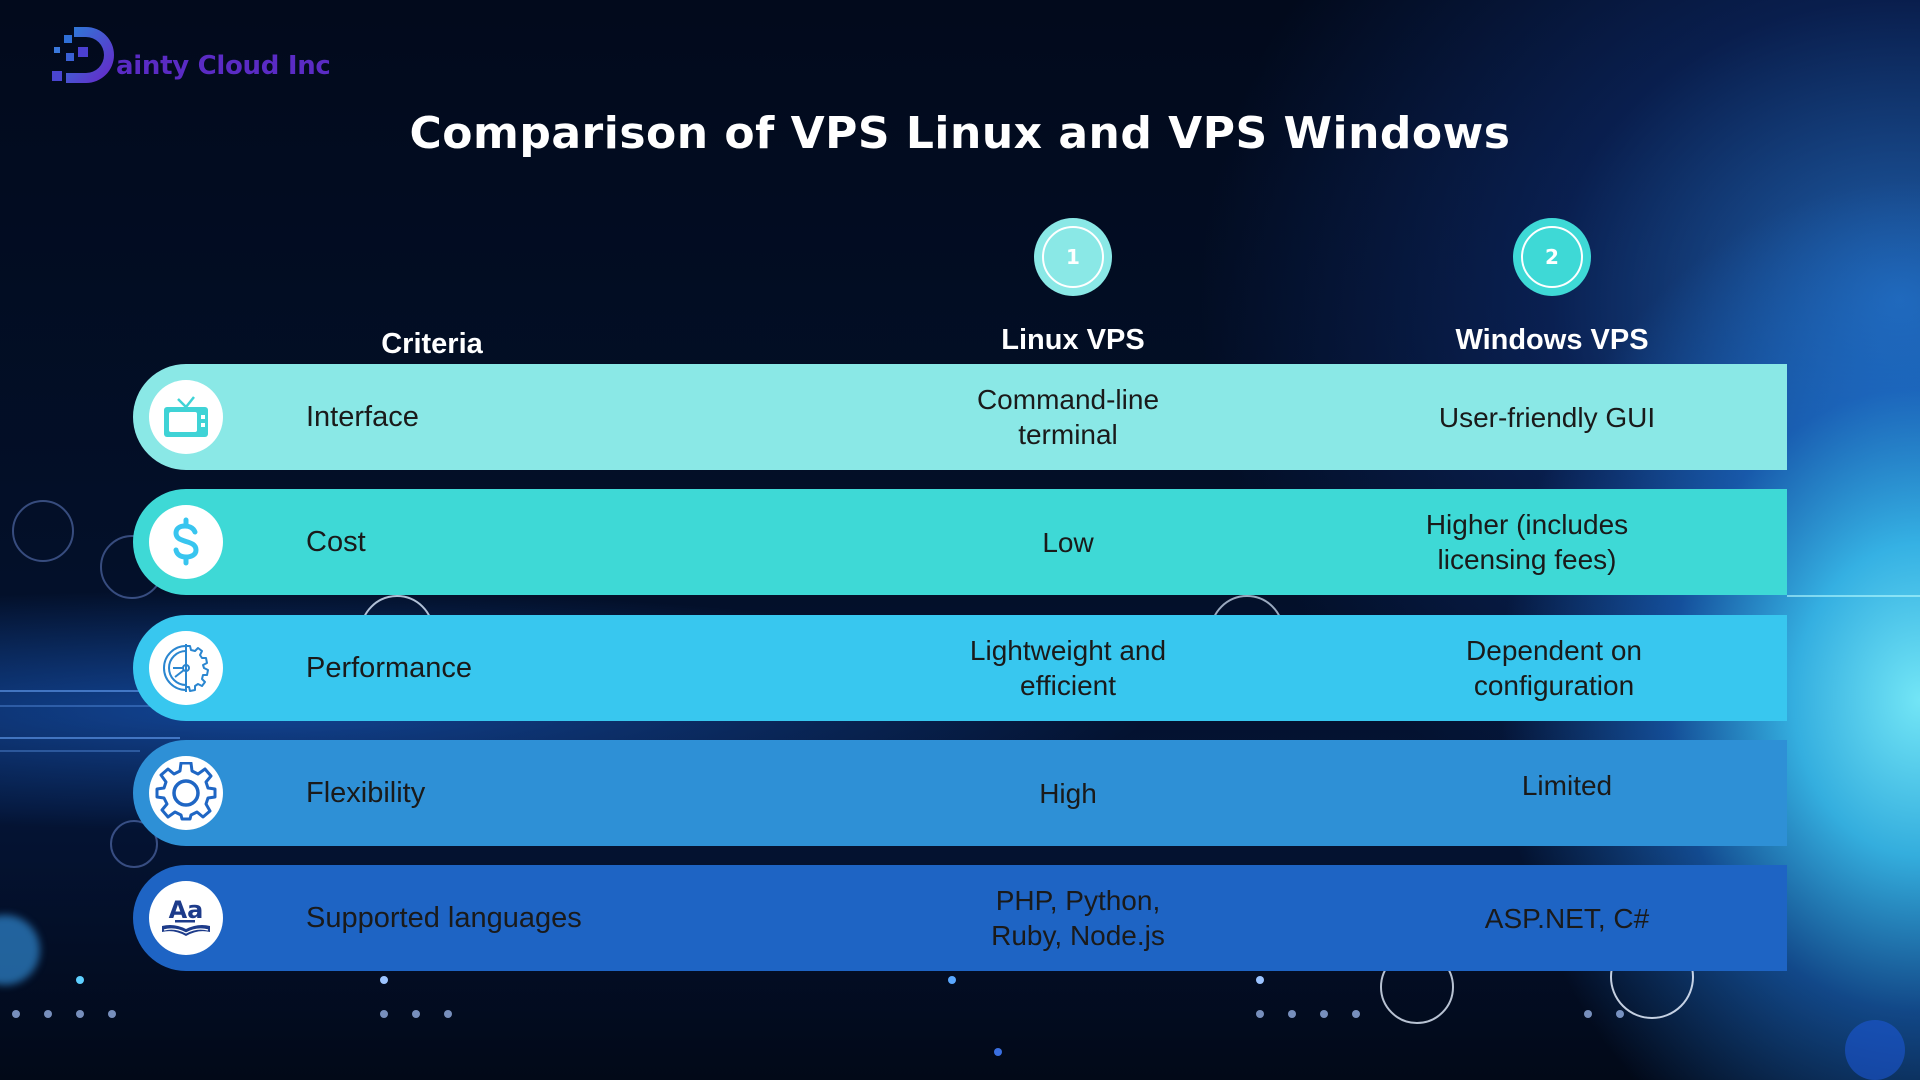 The height and width of the screenshot is (1080, 1920). I want to click on comparison-row-cost: Cost Low Higher (includes licensing fees), so click(960, 542).